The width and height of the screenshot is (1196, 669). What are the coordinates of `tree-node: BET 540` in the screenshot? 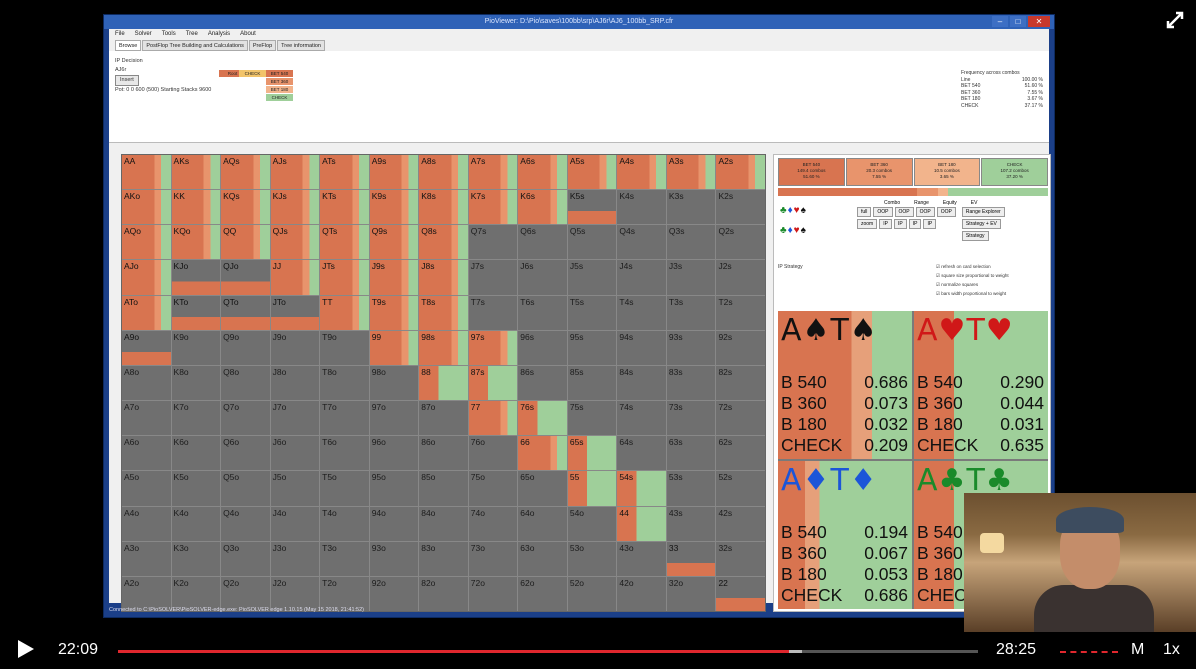 It's located at (279, 73).